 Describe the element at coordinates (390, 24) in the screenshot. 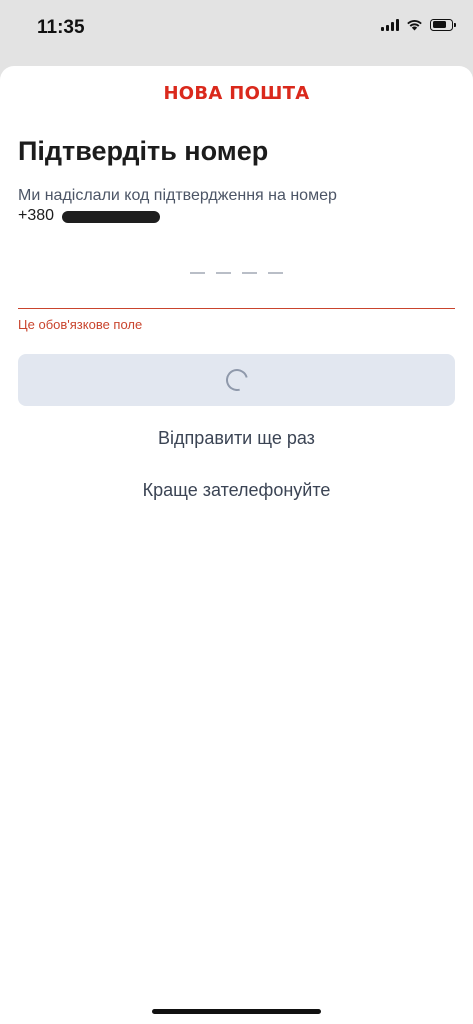

I see `cellular-signal-icon` at that location.